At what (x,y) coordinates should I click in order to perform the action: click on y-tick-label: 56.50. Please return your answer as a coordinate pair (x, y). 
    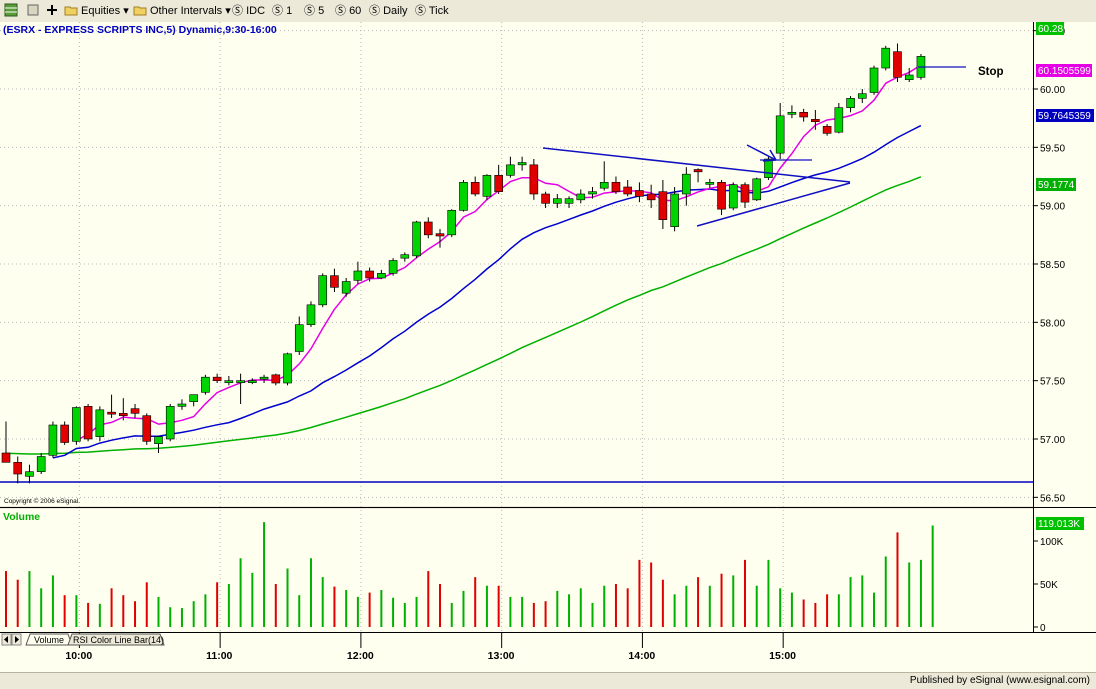
    Looking at the image, I should click on (1052, 498).